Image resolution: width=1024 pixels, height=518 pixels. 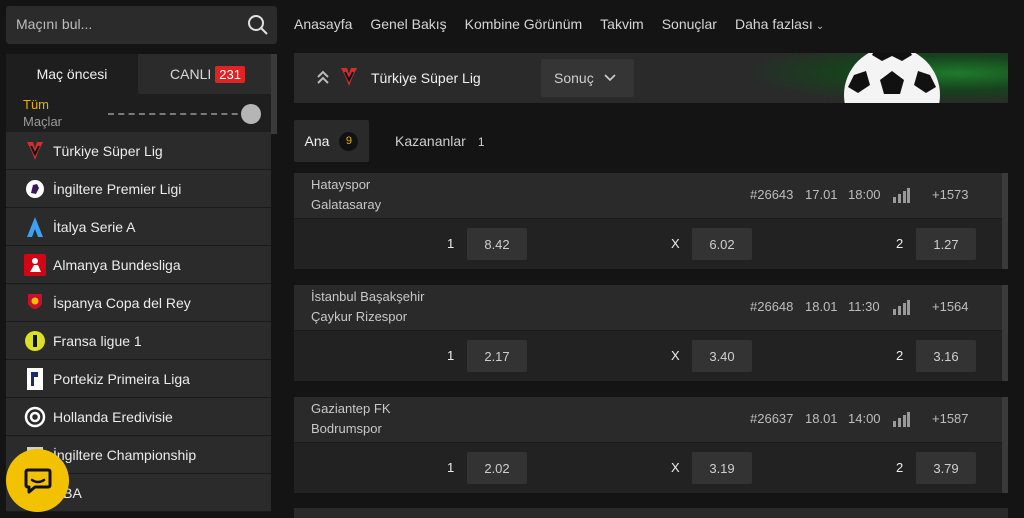 I want to click on tab-live-label: CANLI, so click(x=191, y=74).